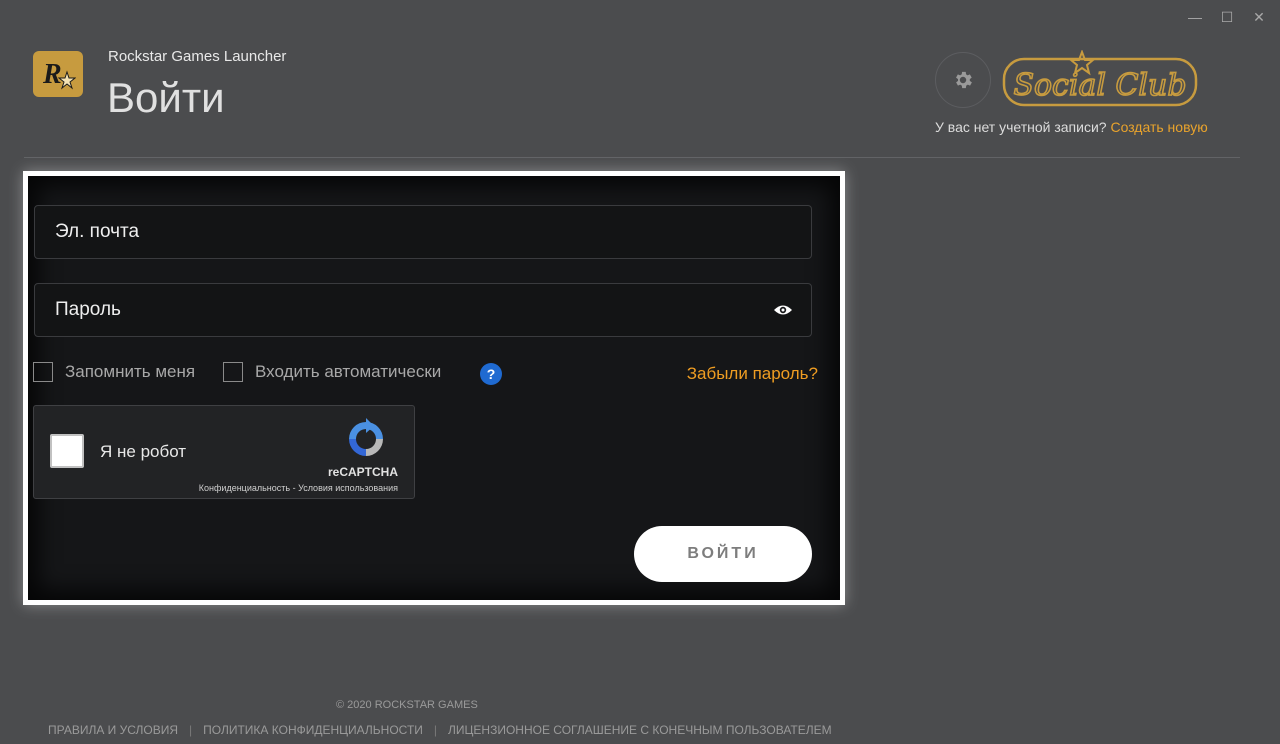  I want to click on email-input, so click(423, 232).